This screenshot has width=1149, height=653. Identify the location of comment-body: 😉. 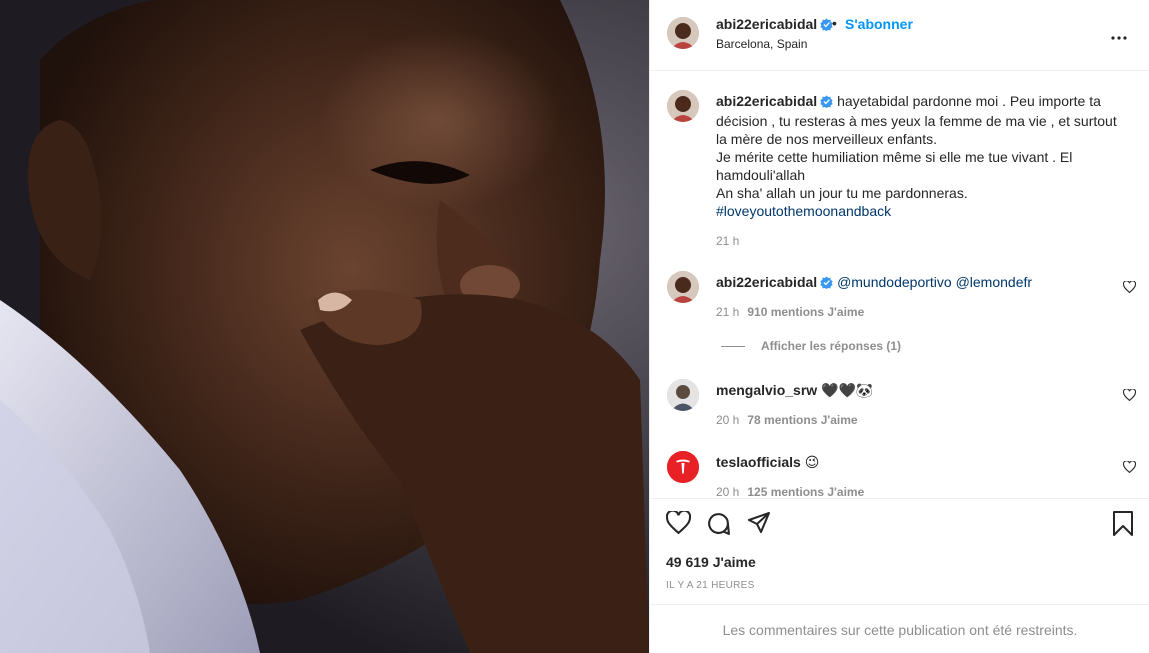
(812, 462).